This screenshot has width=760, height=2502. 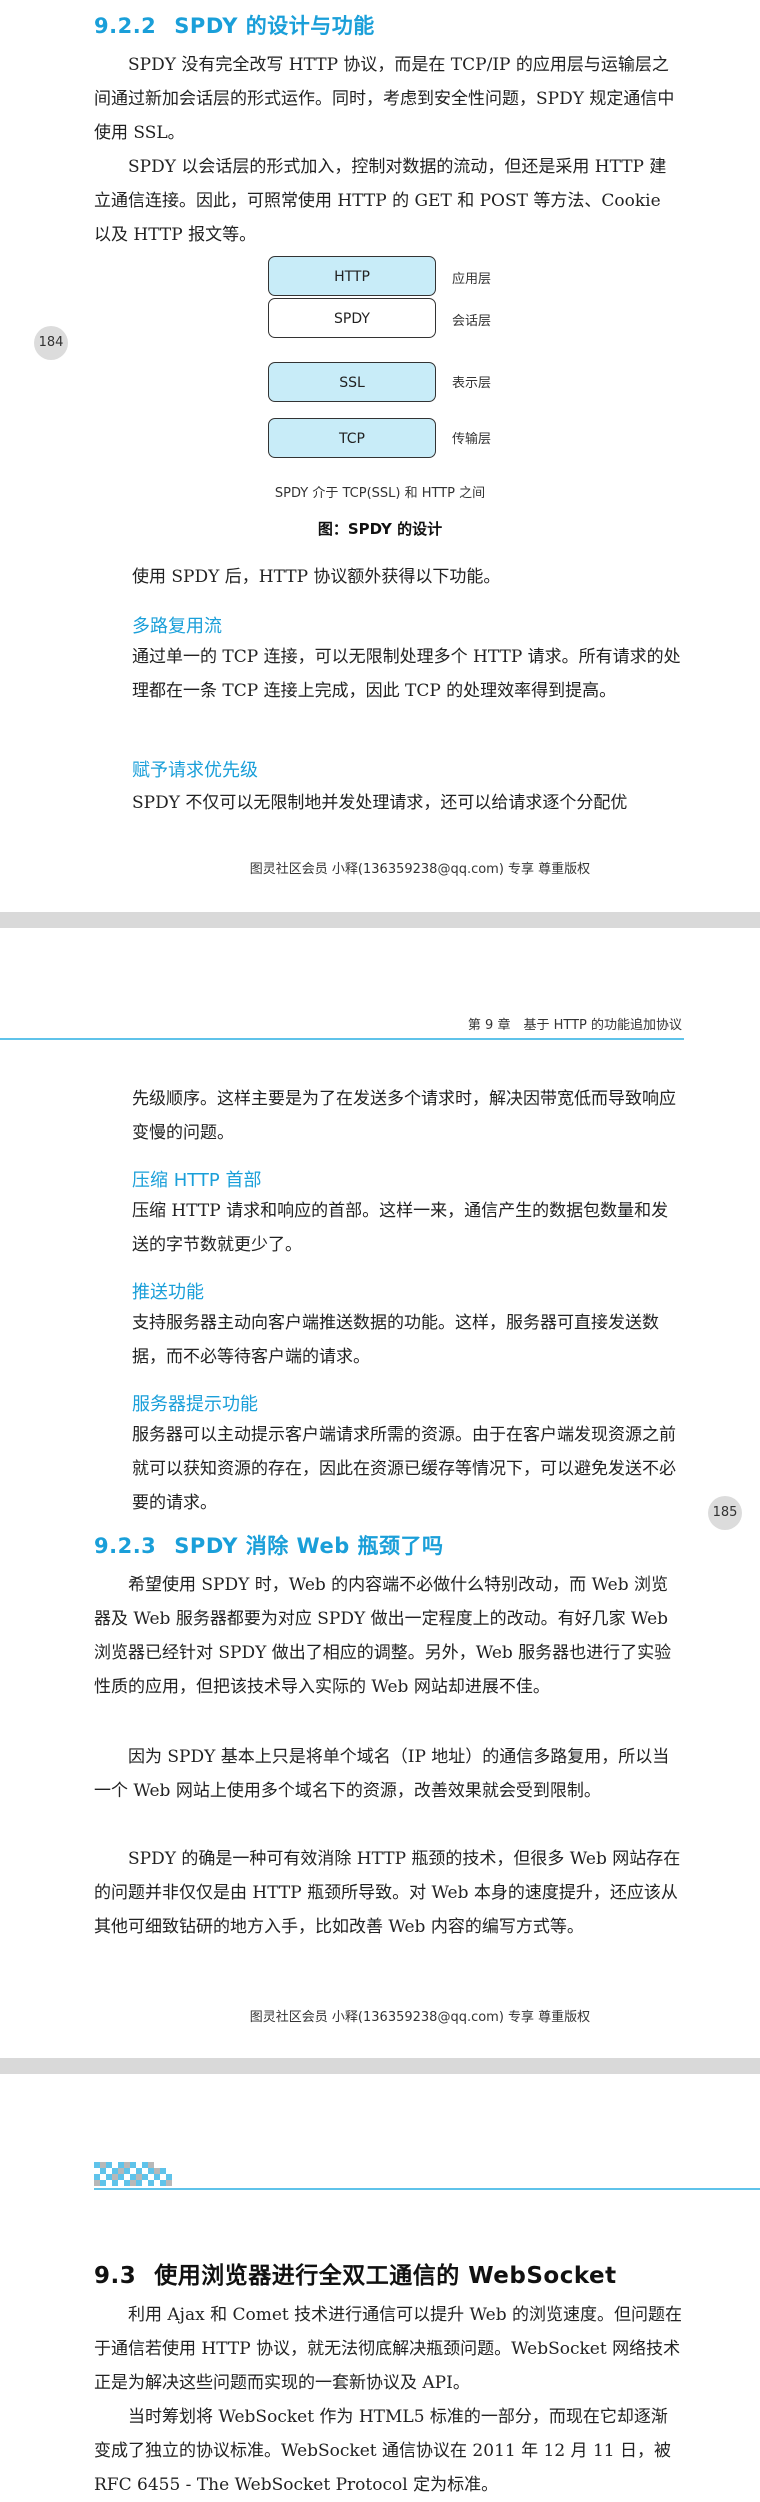 What do you see at coordinates (177, 626) in the screenshot?
I see `feature-title: 多路复用流` at bounding box center [177, 626].